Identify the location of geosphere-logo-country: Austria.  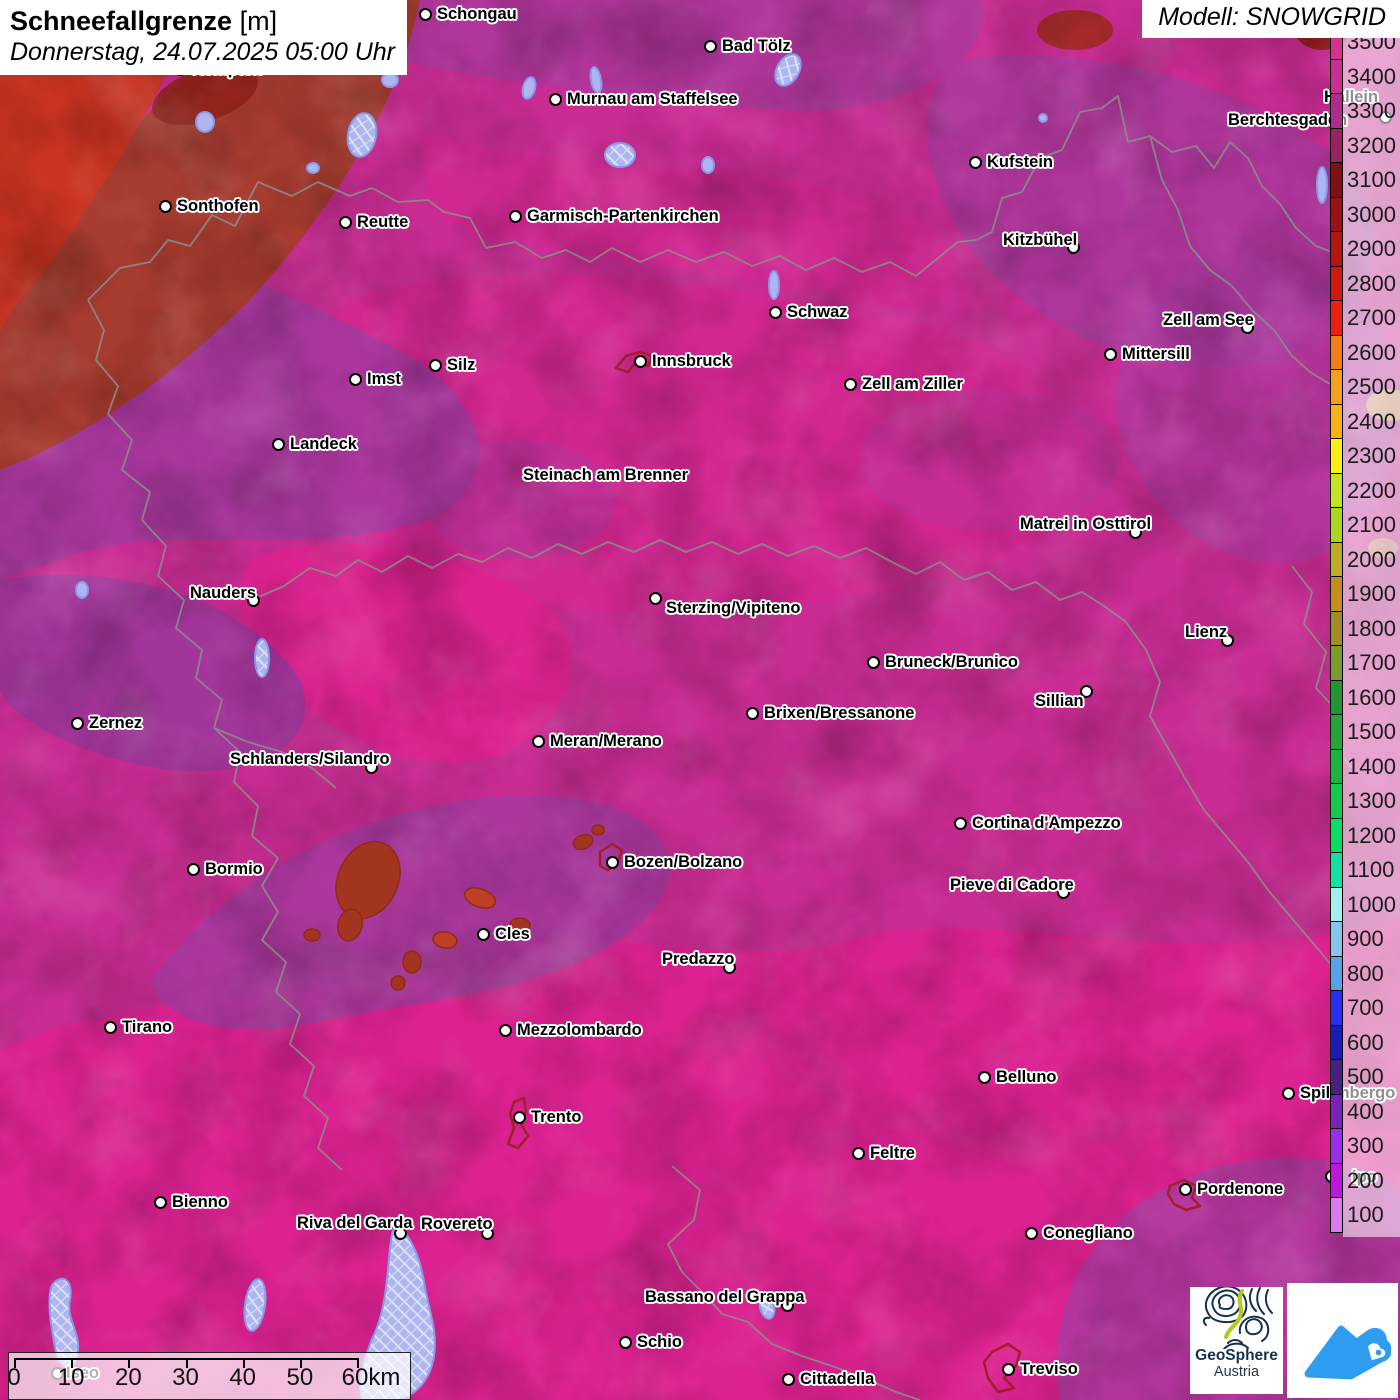
(1236, 1372).